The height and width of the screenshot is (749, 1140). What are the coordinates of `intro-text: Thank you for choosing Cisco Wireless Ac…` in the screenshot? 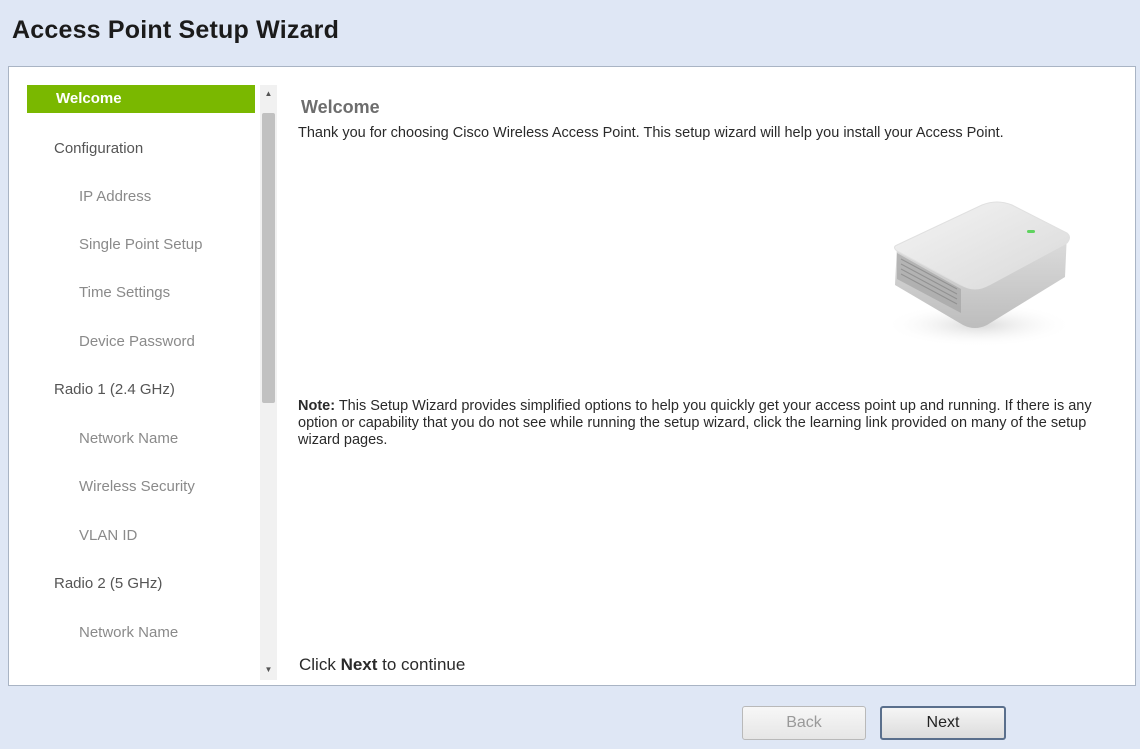 It's located at (651, 133).